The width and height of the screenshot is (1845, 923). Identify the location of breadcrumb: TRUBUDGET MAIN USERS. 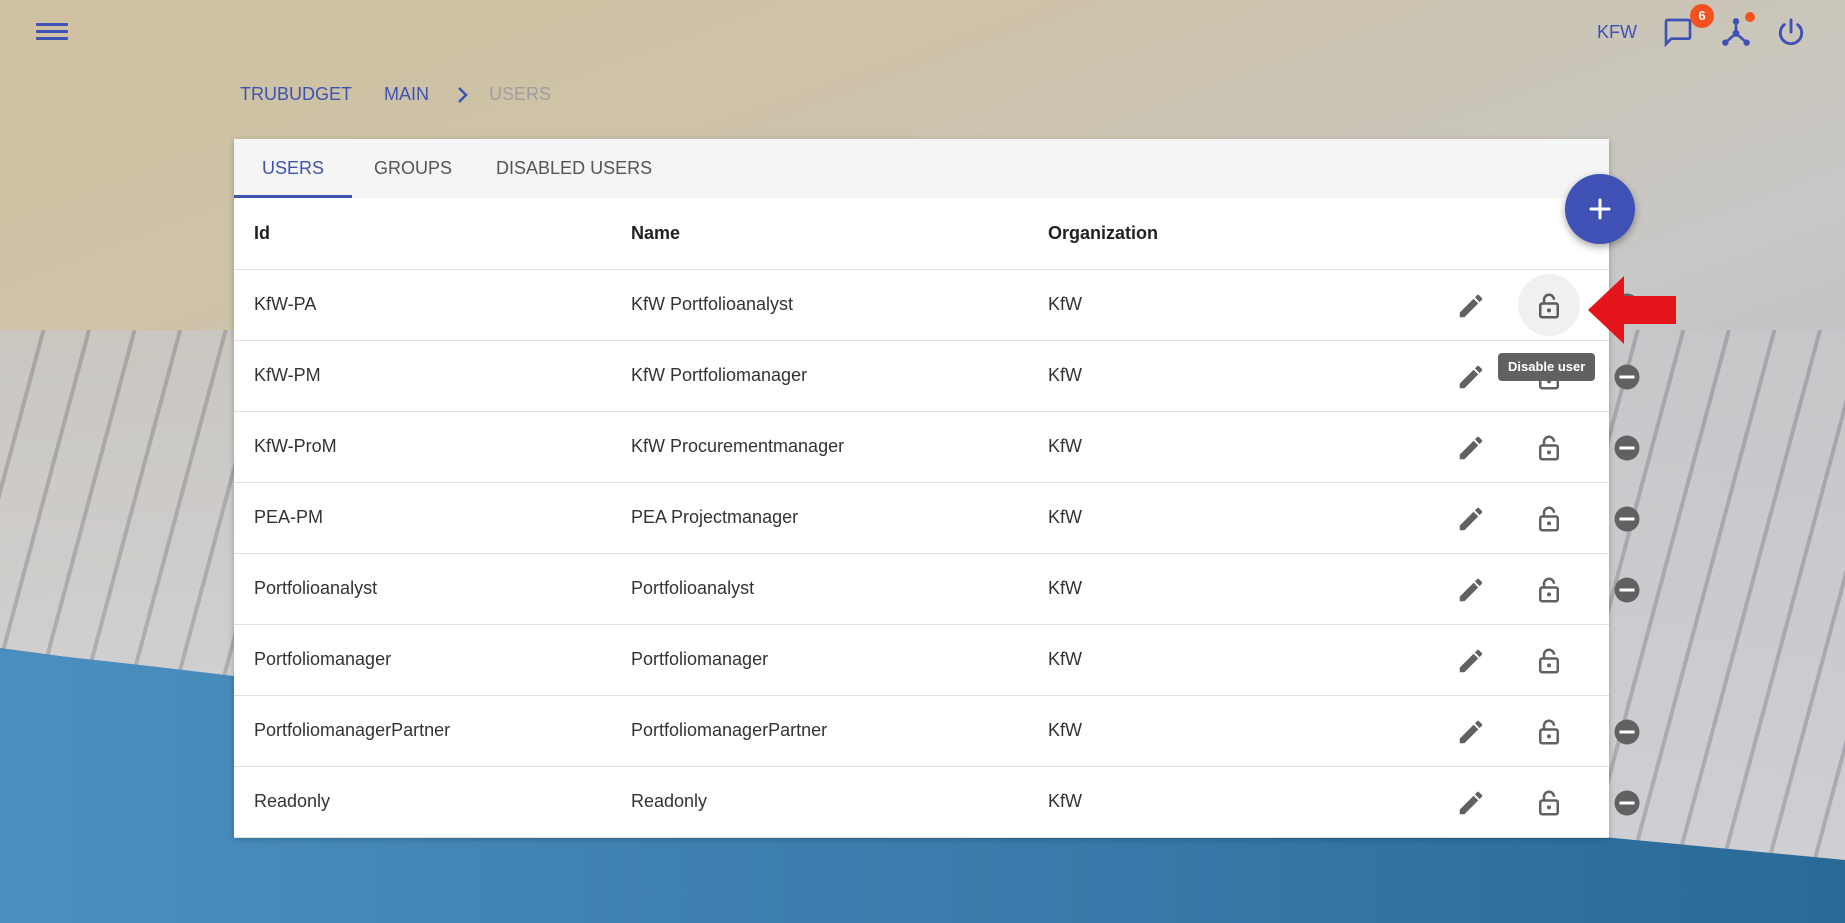
(395, 94).